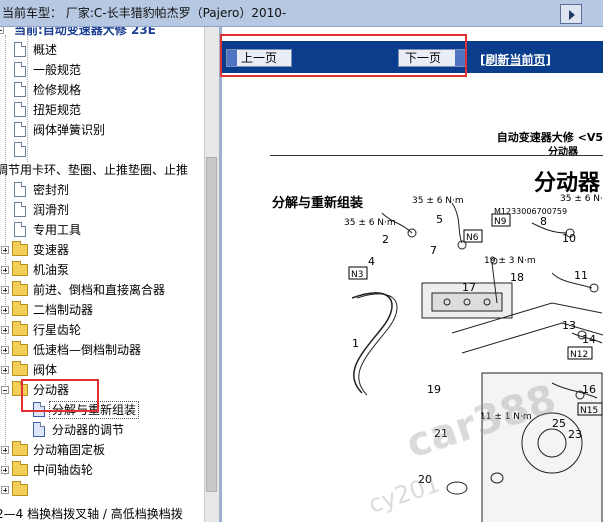 Image resolution: width=603 pixels, height=522 pixels. What do you see at coordinates (575, 434) in the screenshot?
I see `callout-23: 23` at bounding box center [575, 434].